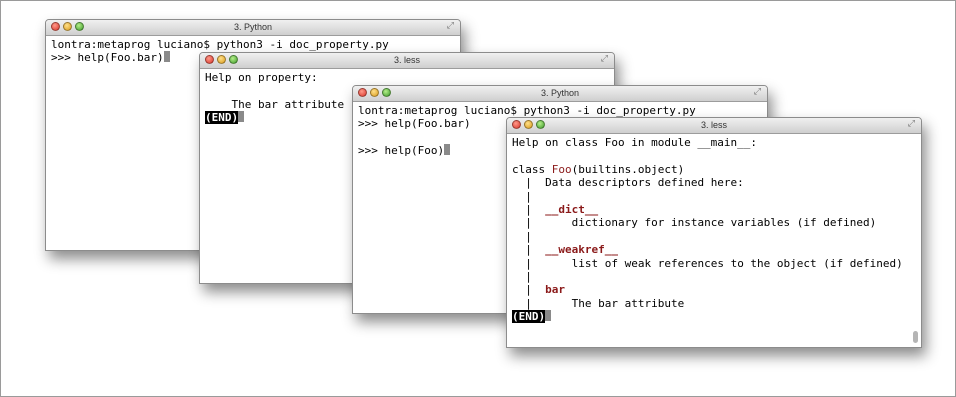 The width and height of the screenshot is (956, 397). I want to click on terminal-line: | bar, so click(714, 289).